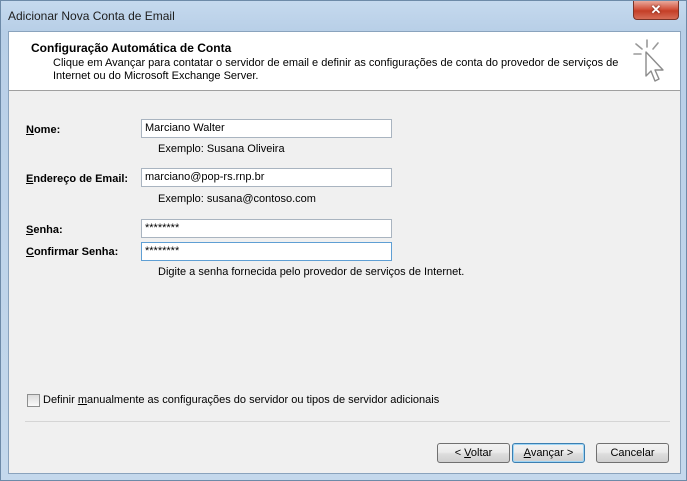 The width and height of the screenshot is (687, 481). What do you see at coordinates (221, 149) in the screenshot?
I see `name-example: Exemplo: Susana Oliveira` at bounding box center [221, 149].